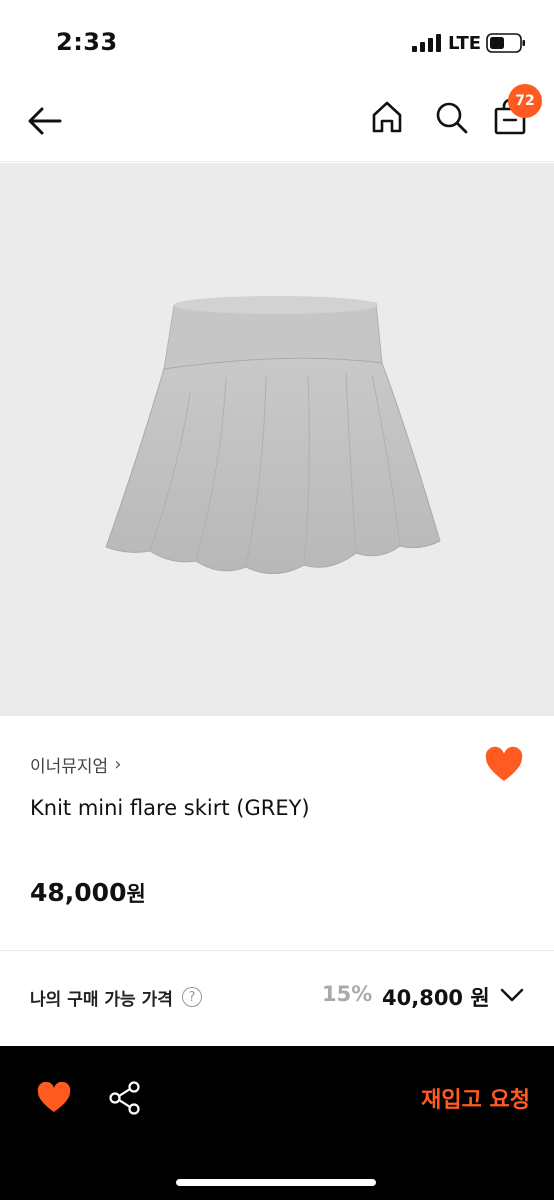  Describe the element at coordinates (78, 892) in the screenshot. I see `price-value: 48,000` at that location.